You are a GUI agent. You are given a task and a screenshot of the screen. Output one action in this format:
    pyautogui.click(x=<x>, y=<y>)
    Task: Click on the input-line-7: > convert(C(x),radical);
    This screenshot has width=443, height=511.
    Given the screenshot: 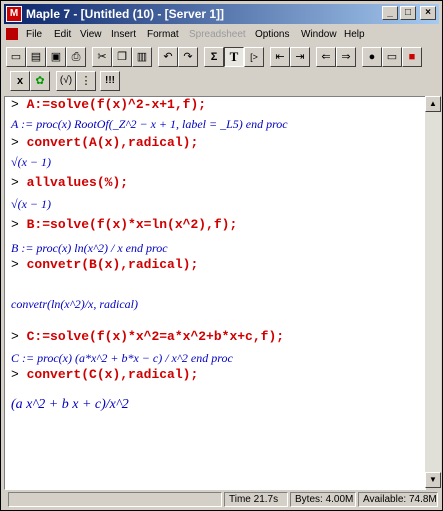 What is the action you would take?
    pyautogui.click(x=104, y=374)
    